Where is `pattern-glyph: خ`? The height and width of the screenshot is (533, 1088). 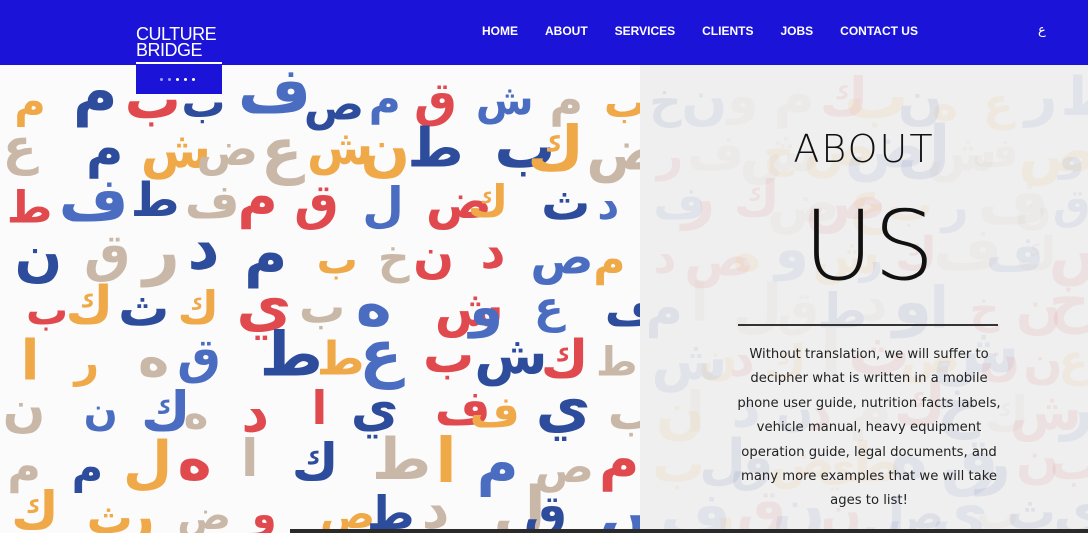
pattern-glyph: خ is located at coordinates (665, 101).